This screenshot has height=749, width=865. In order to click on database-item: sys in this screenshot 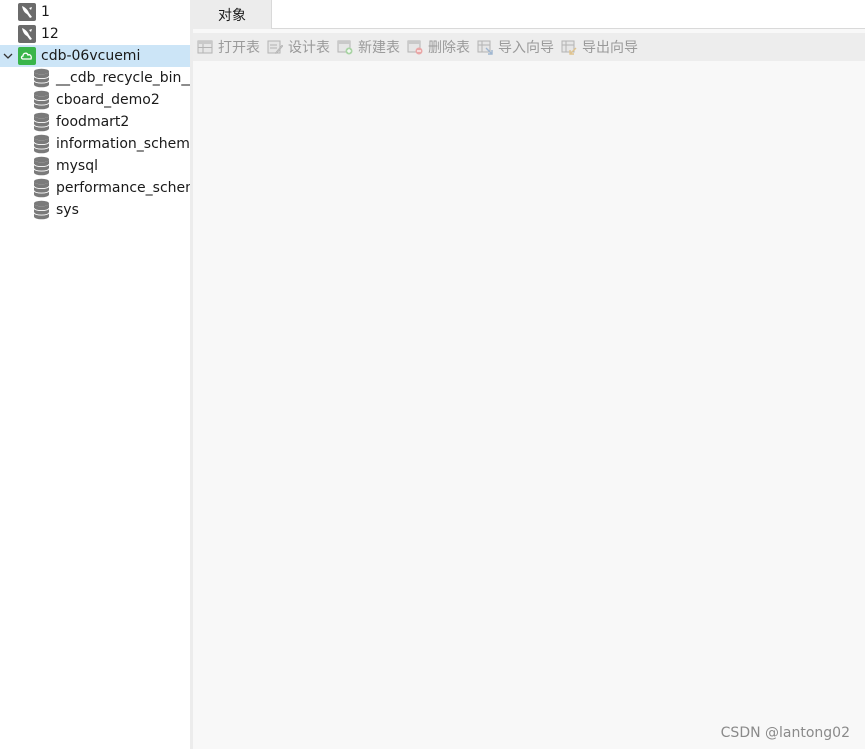, I will do `click(95, 210)`.